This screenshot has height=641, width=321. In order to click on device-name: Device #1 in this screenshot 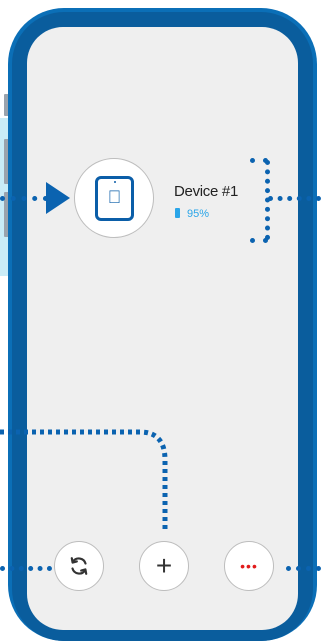, I will do `click(206, 191)`.